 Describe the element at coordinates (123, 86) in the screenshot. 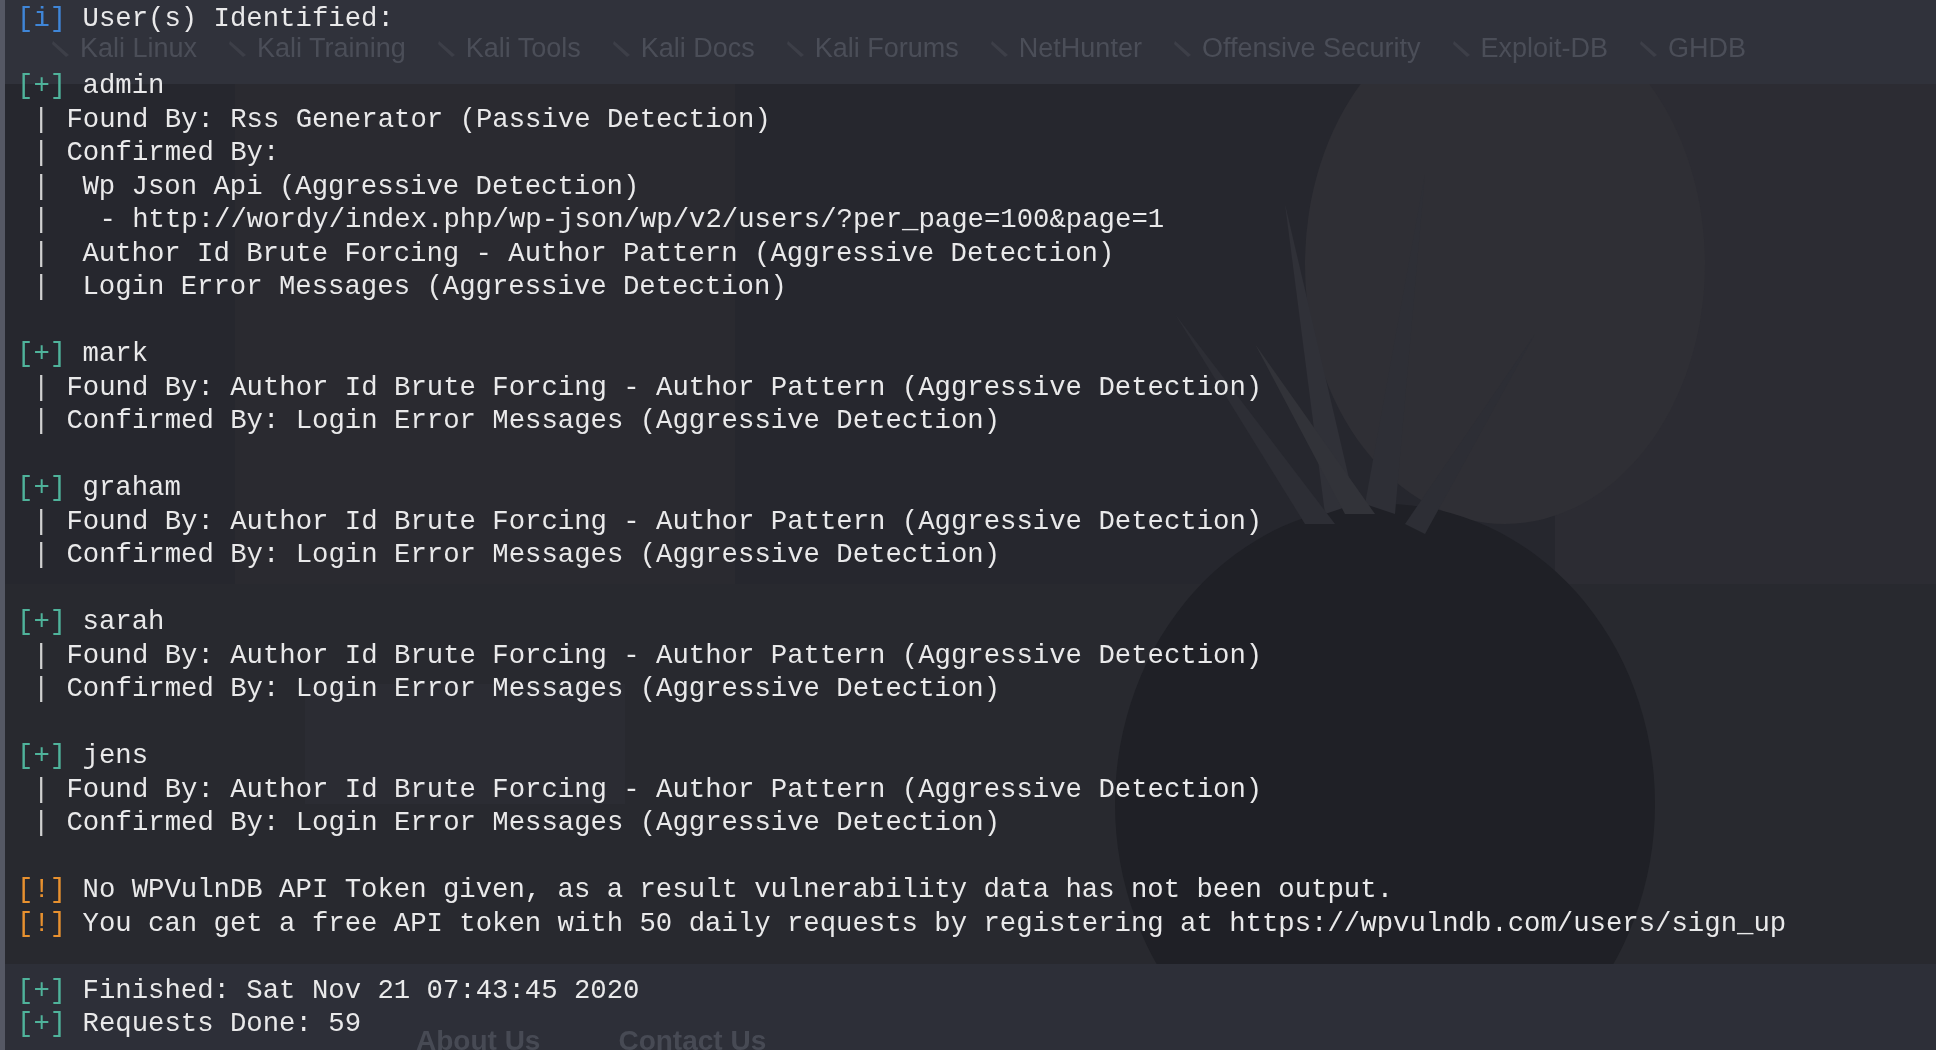

I see `output-text: admin` at that location.